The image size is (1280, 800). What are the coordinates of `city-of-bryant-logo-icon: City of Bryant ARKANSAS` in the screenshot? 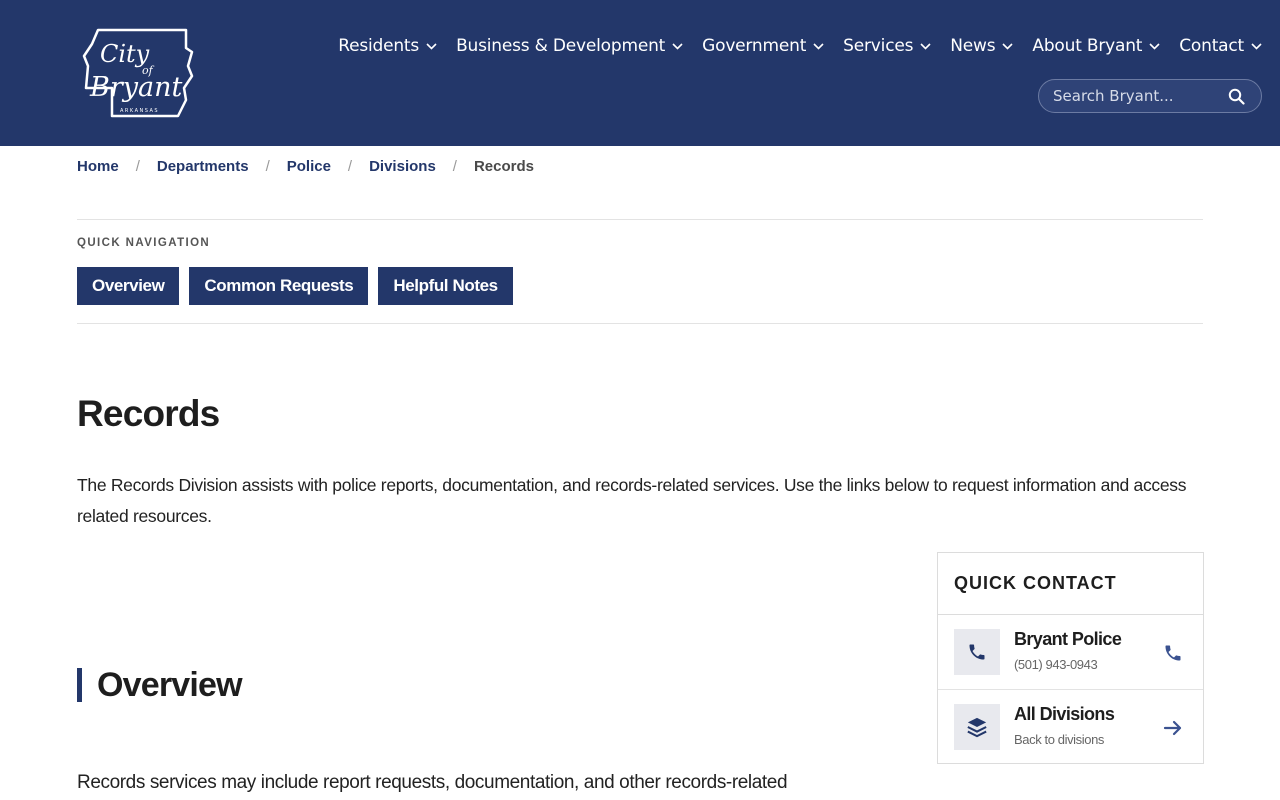 It's located at (138, 73).